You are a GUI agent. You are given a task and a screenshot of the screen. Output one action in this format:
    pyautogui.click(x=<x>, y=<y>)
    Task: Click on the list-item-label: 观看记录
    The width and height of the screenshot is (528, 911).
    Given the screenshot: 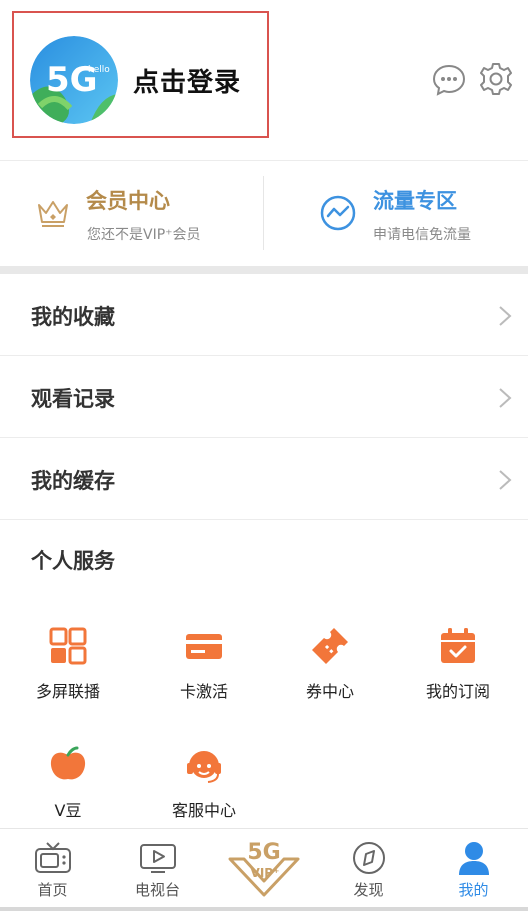 What is the action you would take?
    pyautogui.click(x=73, y=399)
    